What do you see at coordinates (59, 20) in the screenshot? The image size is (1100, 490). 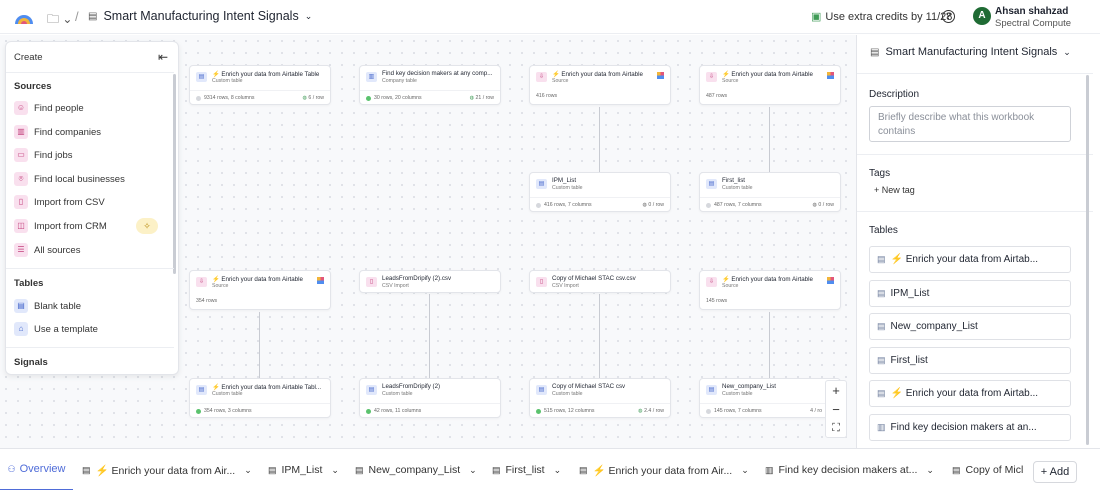 I see `folder-icon: 🗀 ⌄` at bounding box center [59, 20].